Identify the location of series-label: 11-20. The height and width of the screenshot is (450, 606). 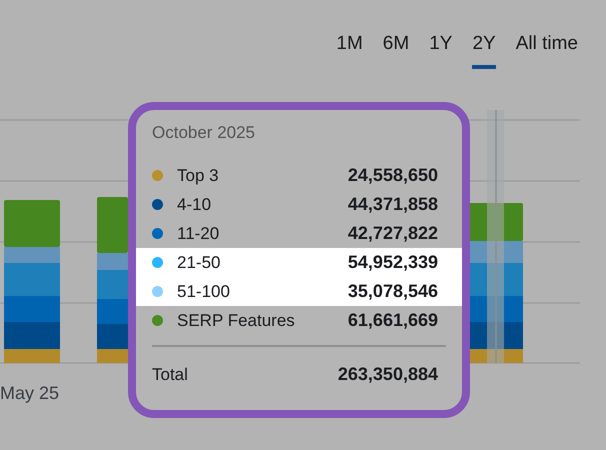
(198, 233).